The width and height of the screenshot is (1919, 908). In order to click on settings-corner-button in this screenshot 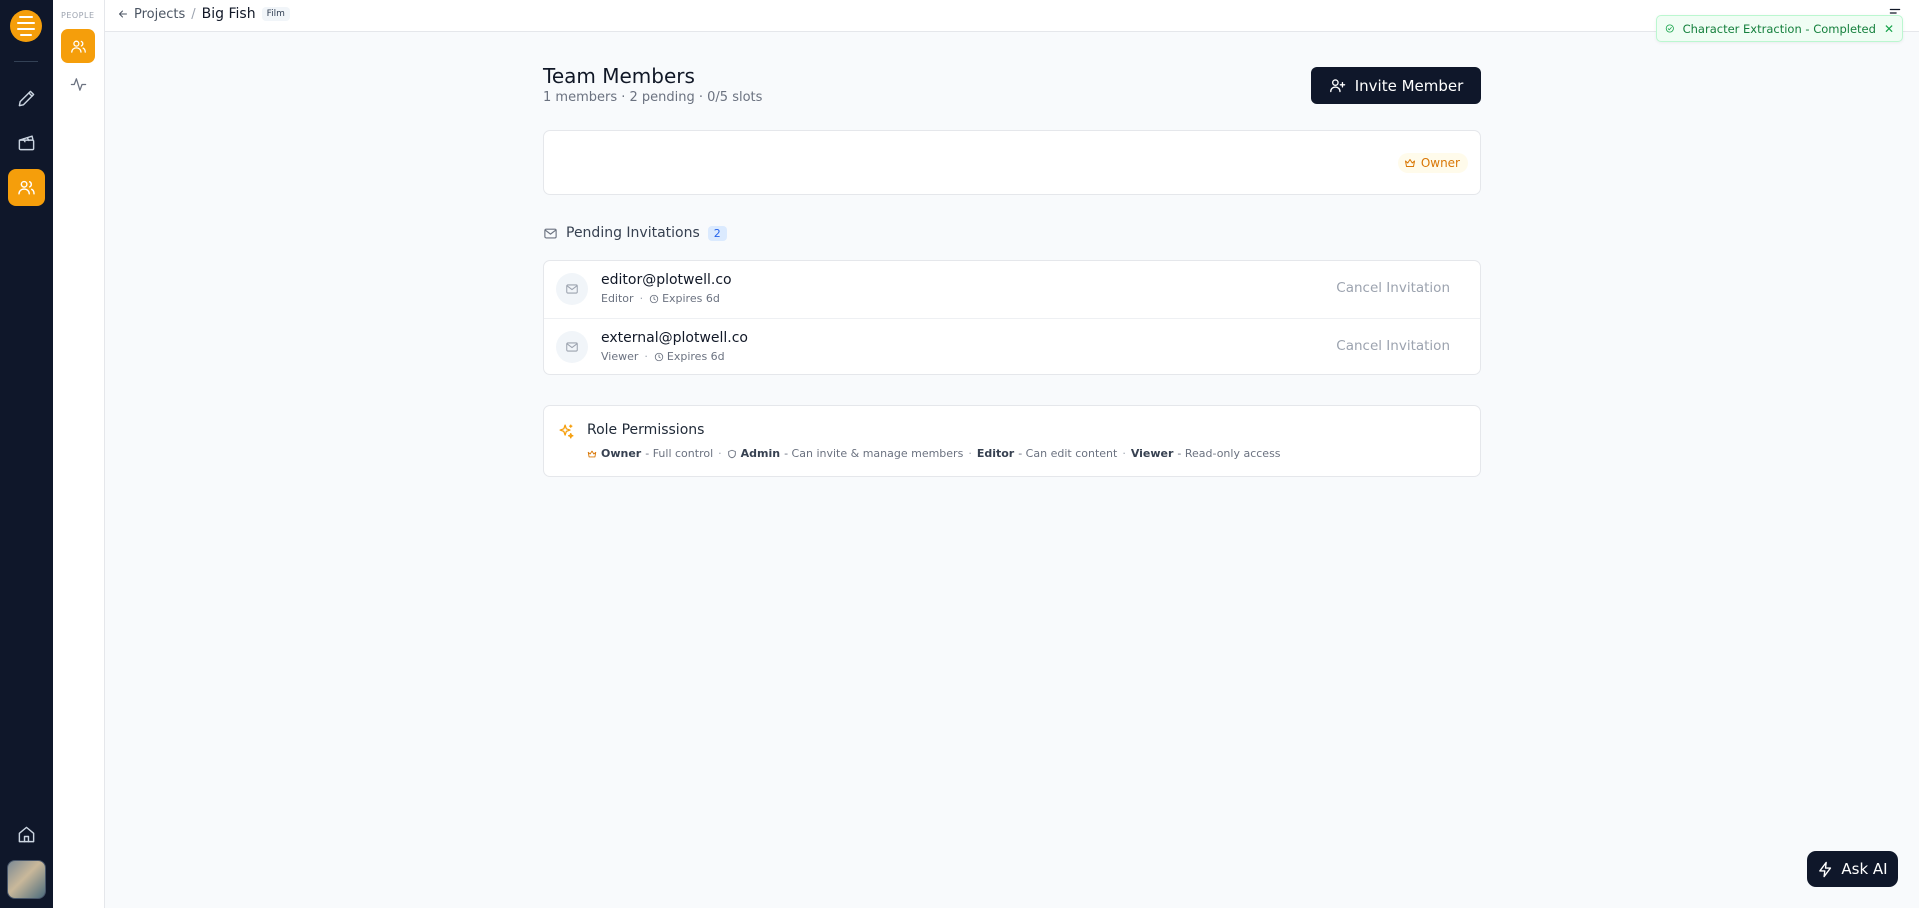, I will do `click(1895, 13)`.